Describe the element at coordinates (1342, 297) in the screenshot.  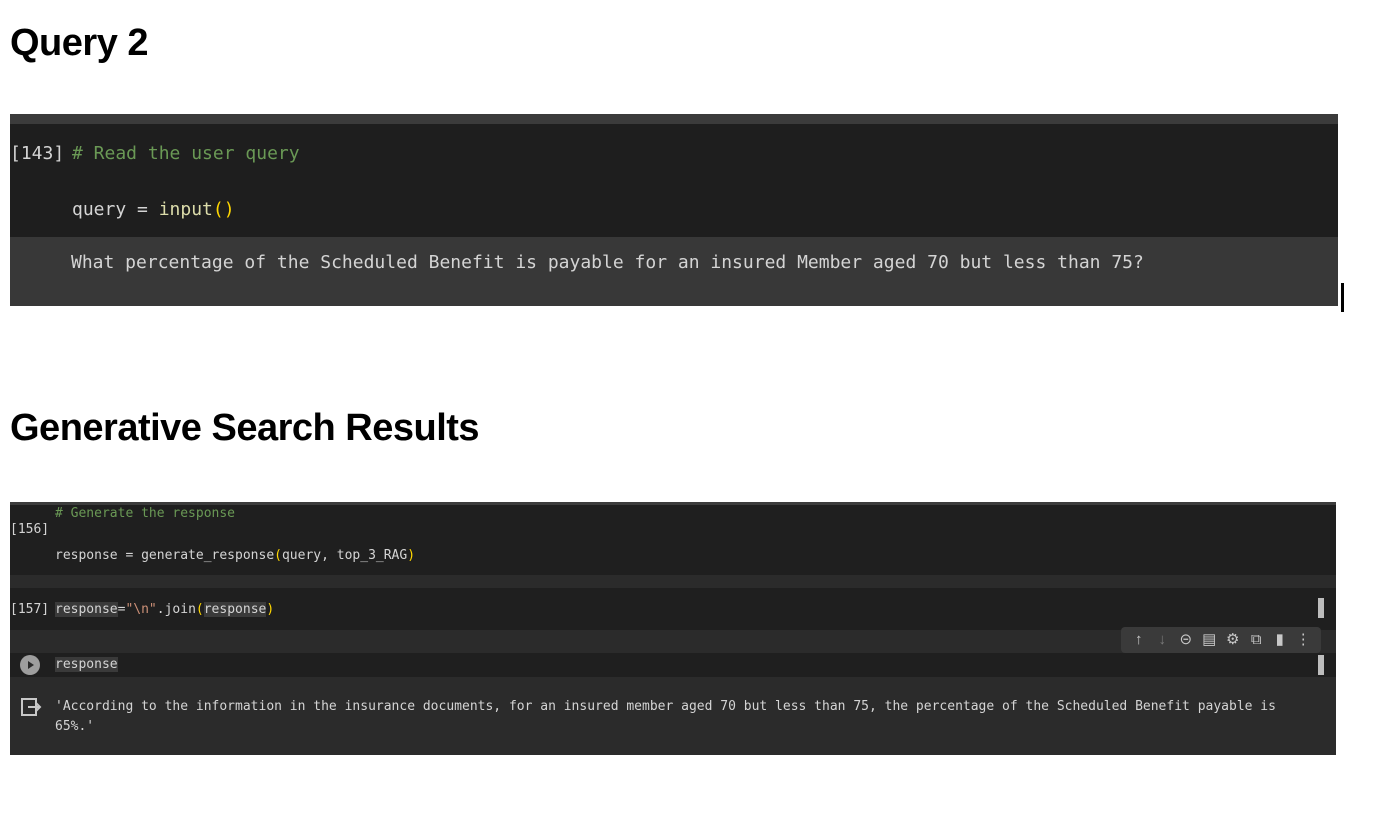
I see `text-cursor` at that location.